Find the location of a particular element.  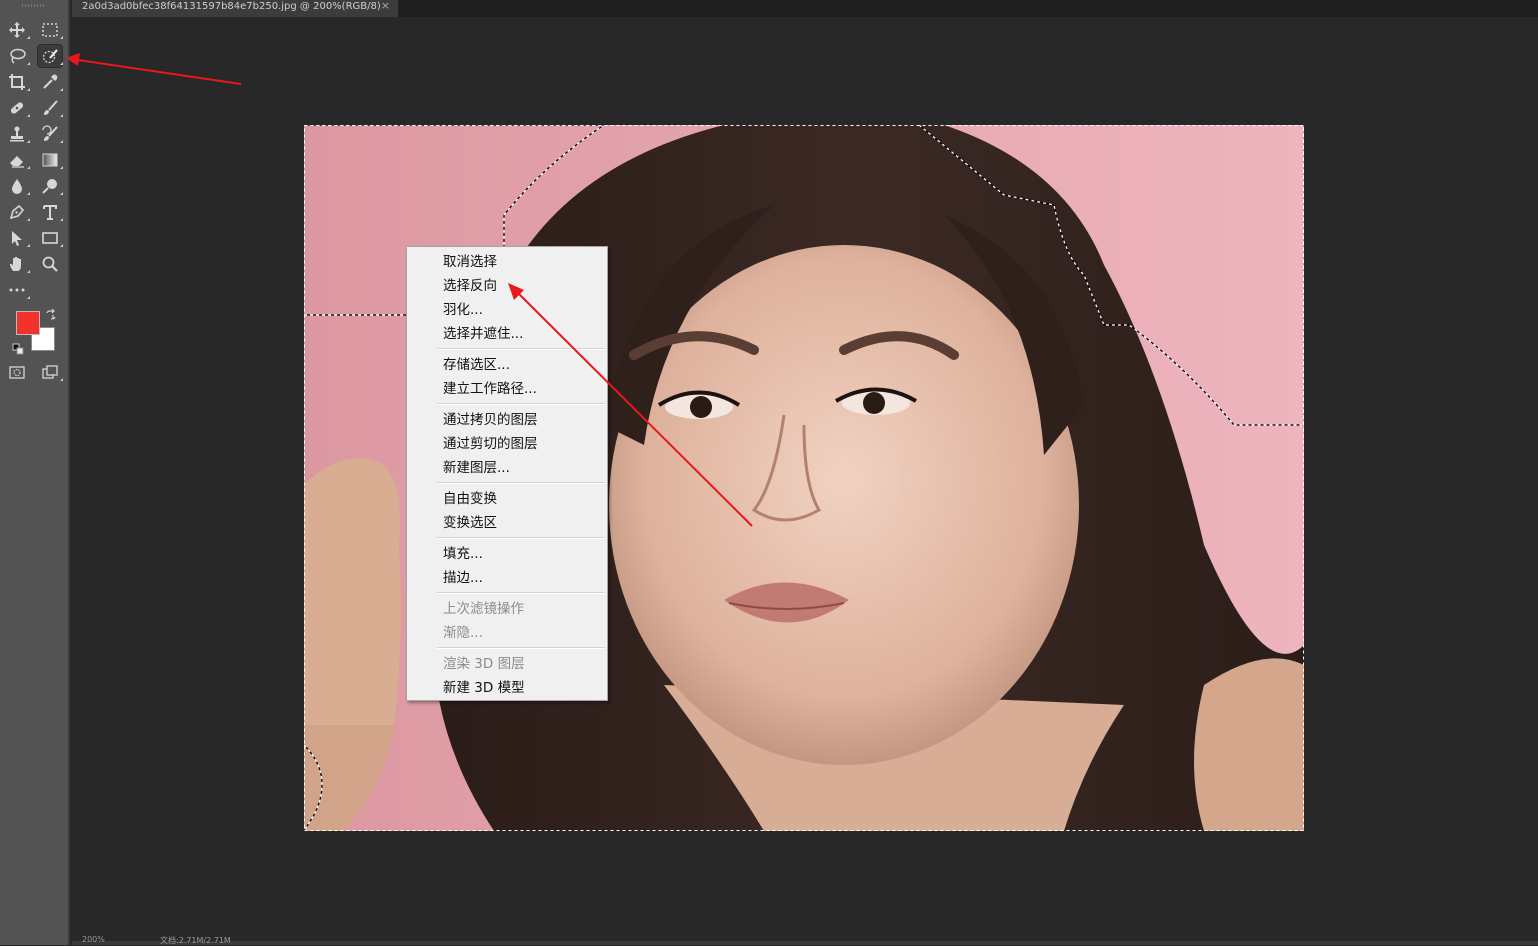

type-tool is located at coordinates (50, 212).